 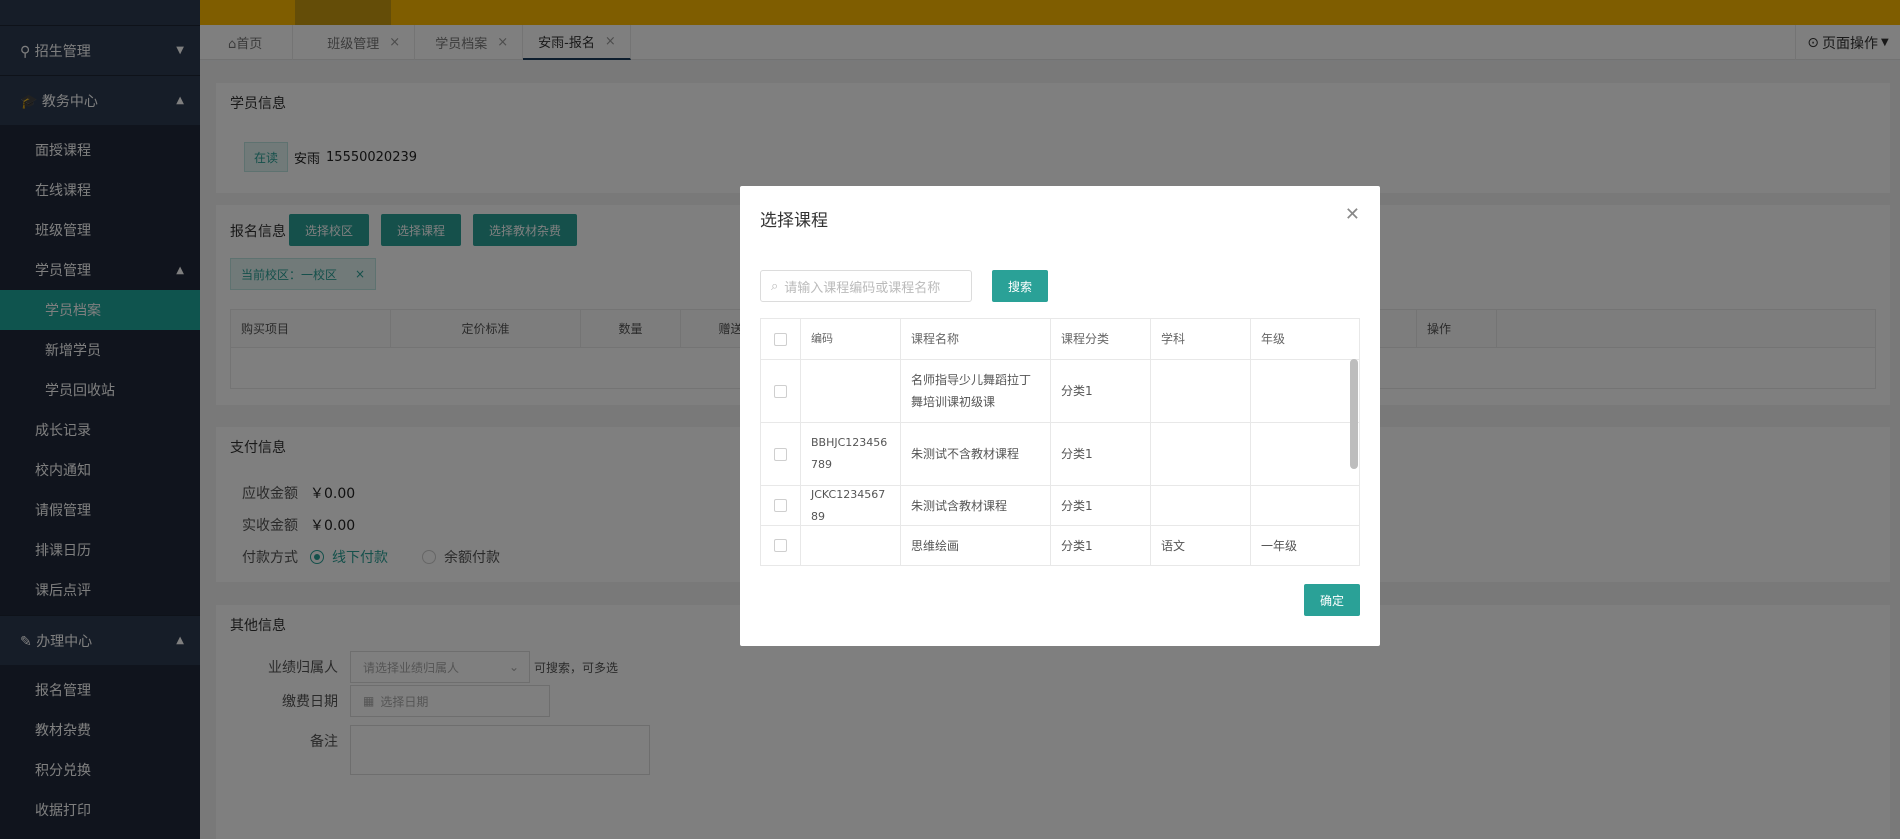 I want to click on table-header: 编码, so click(x=851, y=339).